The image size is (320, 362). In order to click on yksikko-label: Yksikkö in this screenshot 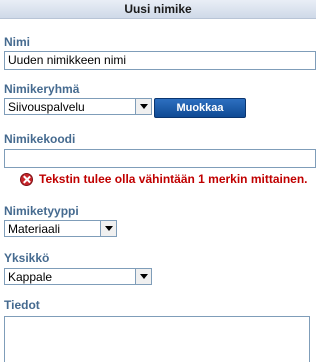, I will do `click(27, 258)`.